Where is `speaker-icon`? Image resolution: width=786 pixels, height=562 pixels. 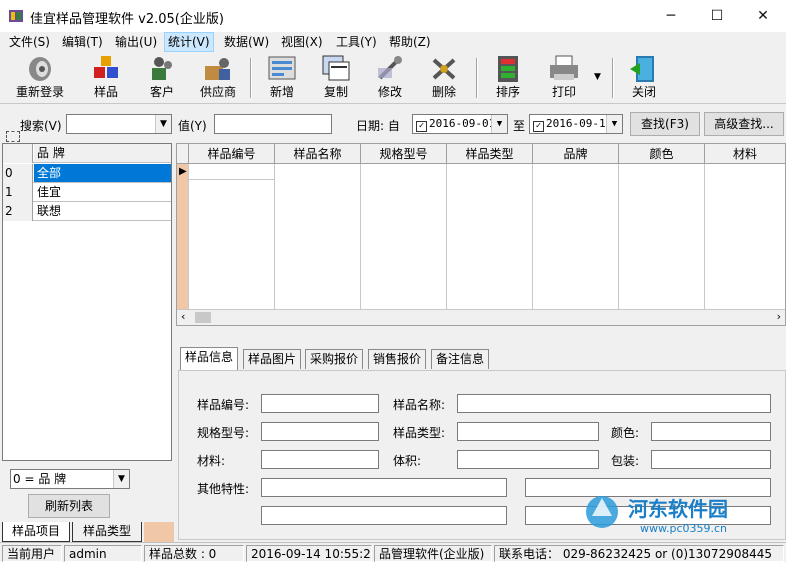
speaker-icon is located at coordinates (40, 69).